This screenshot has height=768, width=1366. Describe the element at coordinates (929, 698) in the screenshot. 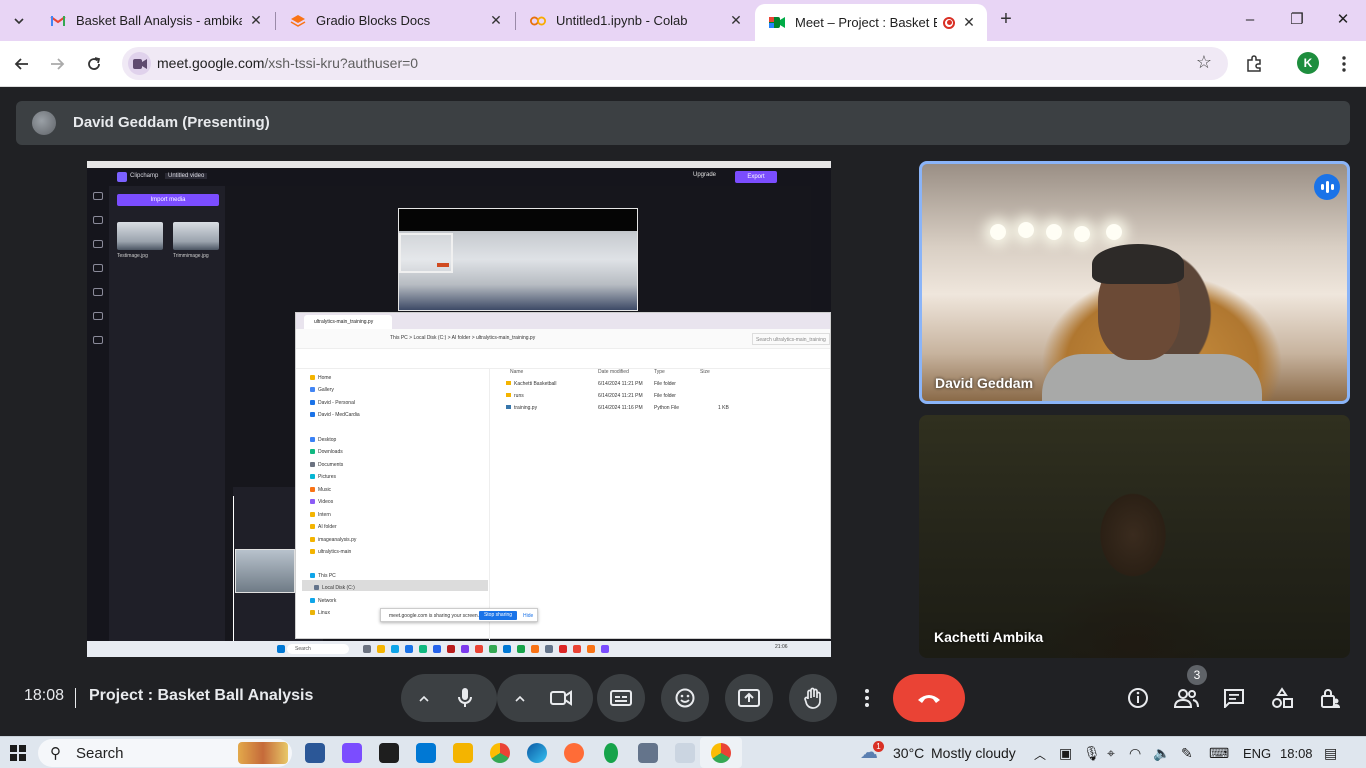

I see `end-call-button` at that location.